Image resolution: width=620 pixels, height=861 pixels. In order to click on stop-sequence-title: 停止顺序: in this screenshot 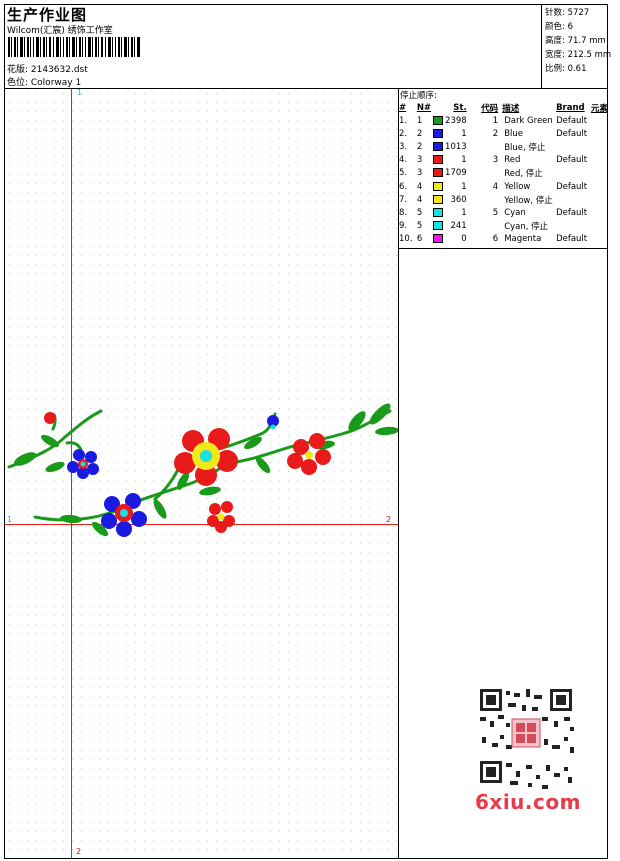, I will do `click(418, 96)`.